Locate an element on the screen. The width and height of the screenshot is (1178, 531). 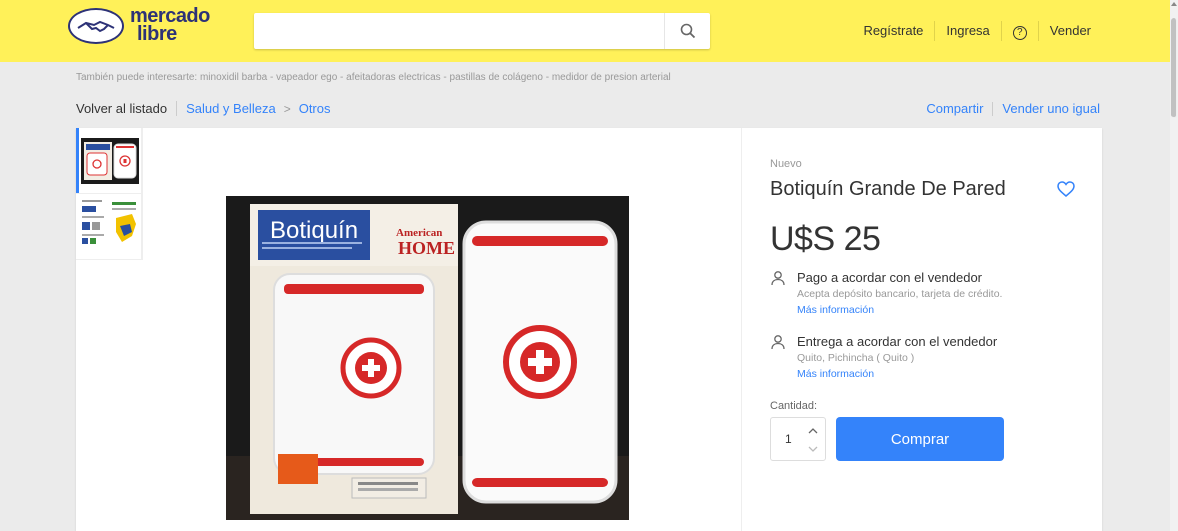
breadcrumb-subcategory: Otros is located at coordinates (315, 108).